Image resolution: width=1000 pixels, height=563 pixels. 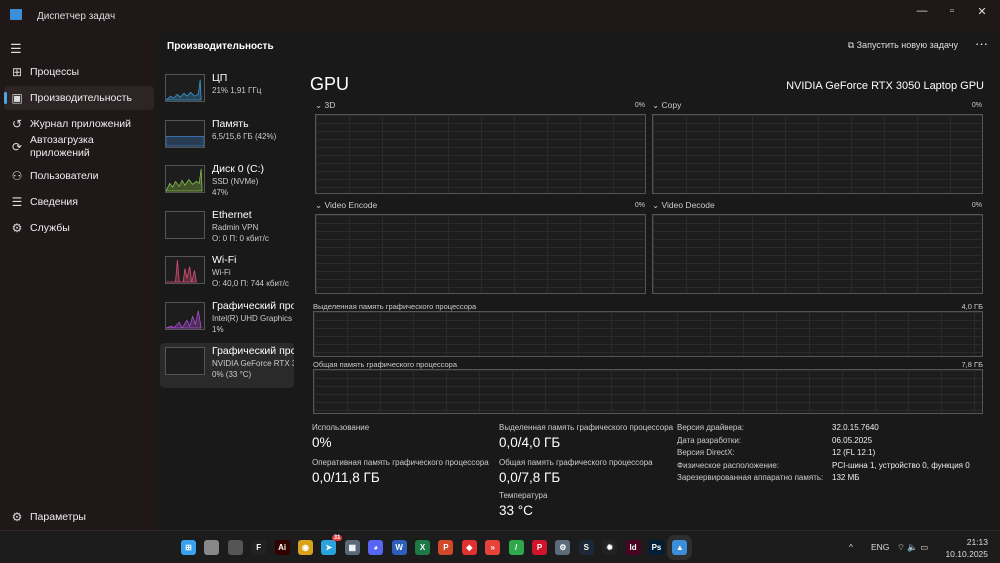 I want to click on sidebar-item-users: ⚇ Пользователи, so click(x=79, y=176).